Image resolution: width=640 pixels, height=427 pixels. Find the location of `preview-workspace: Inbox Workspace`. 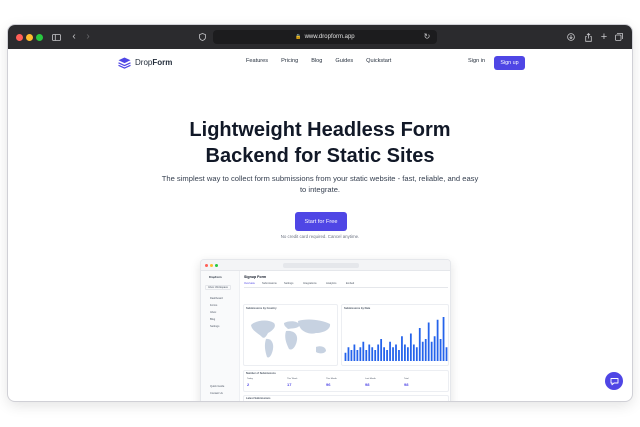

preview-workspace: Inbox Workspace is located at coordinates (218, 287).